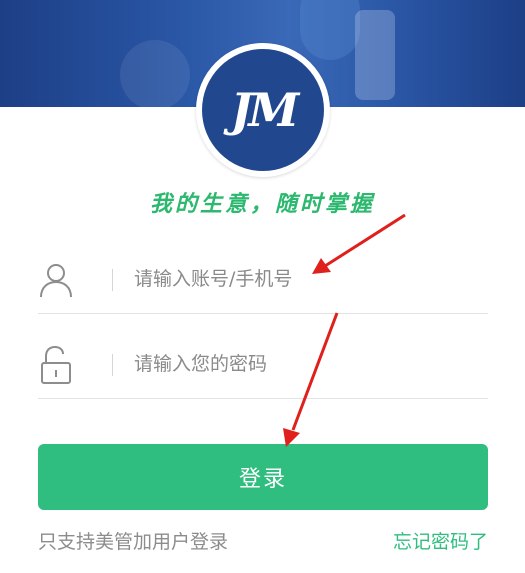 This screenshot has width=525, height=573. Describe the element at coordinates (304, 279) in the screenshot. I see `username-input` at that location.